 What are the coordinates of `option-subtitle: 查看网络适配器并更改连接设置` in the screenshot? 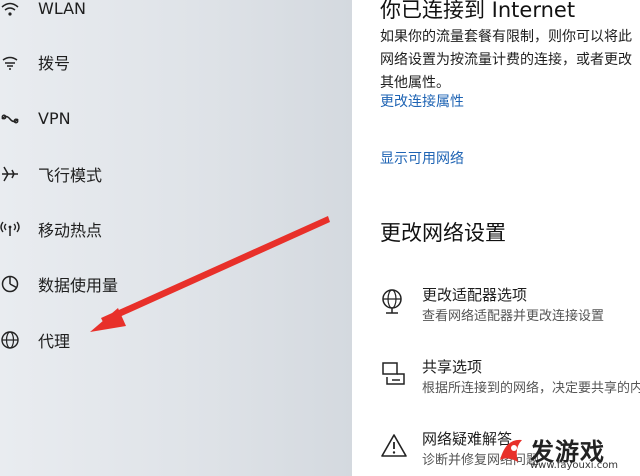 It's located at (513, 316).